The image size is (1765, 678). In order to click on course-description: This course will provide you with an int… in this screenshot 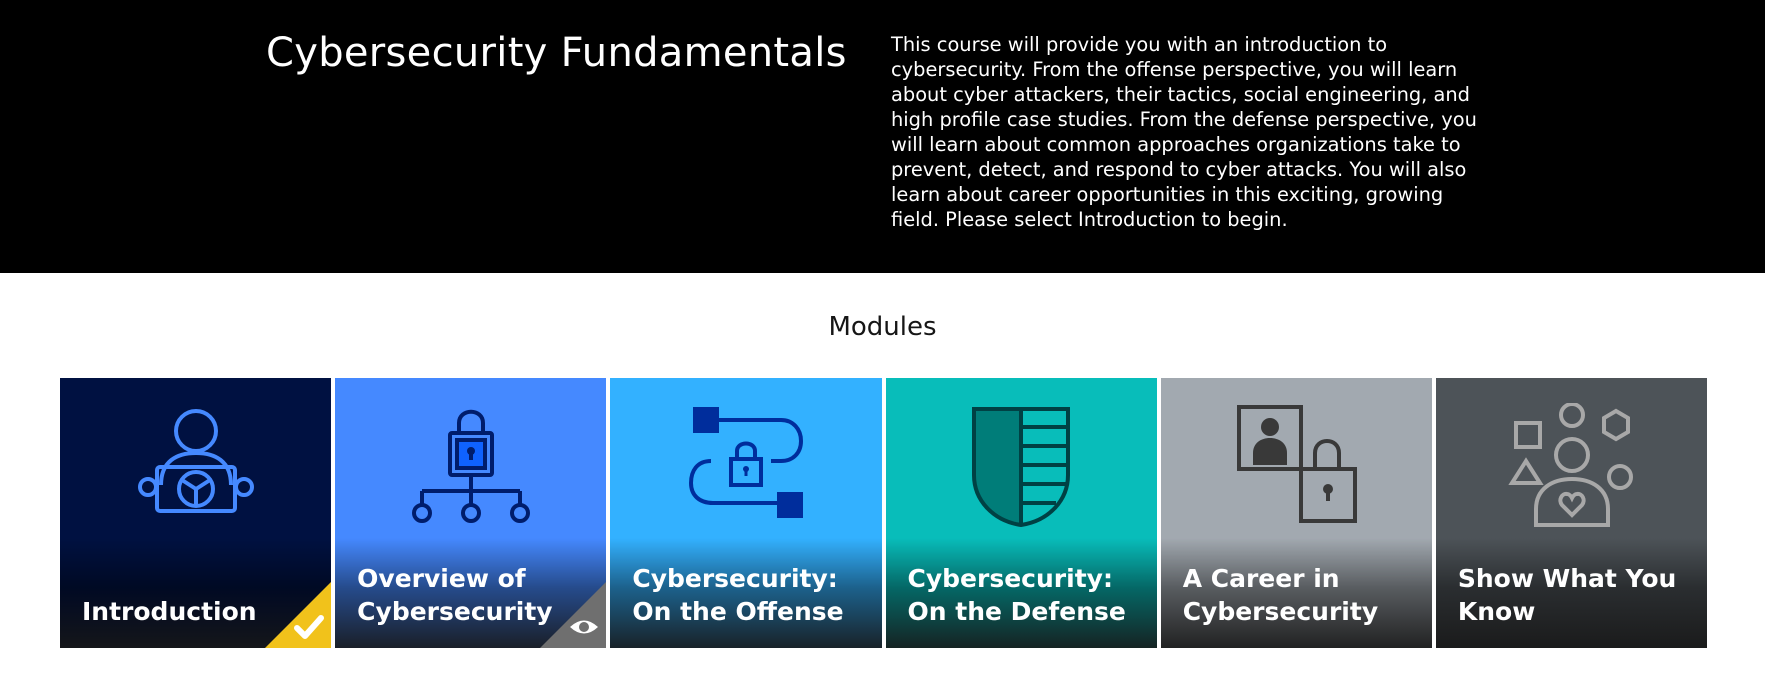, I will do `click(1184, 132)`.